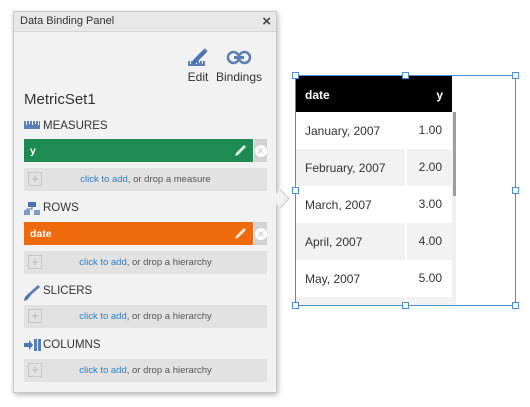 This screenshot has height=407, width=530. I want to click on slicers-dropzone: + click to add, or drop a hierarchy, so click(145, 316).